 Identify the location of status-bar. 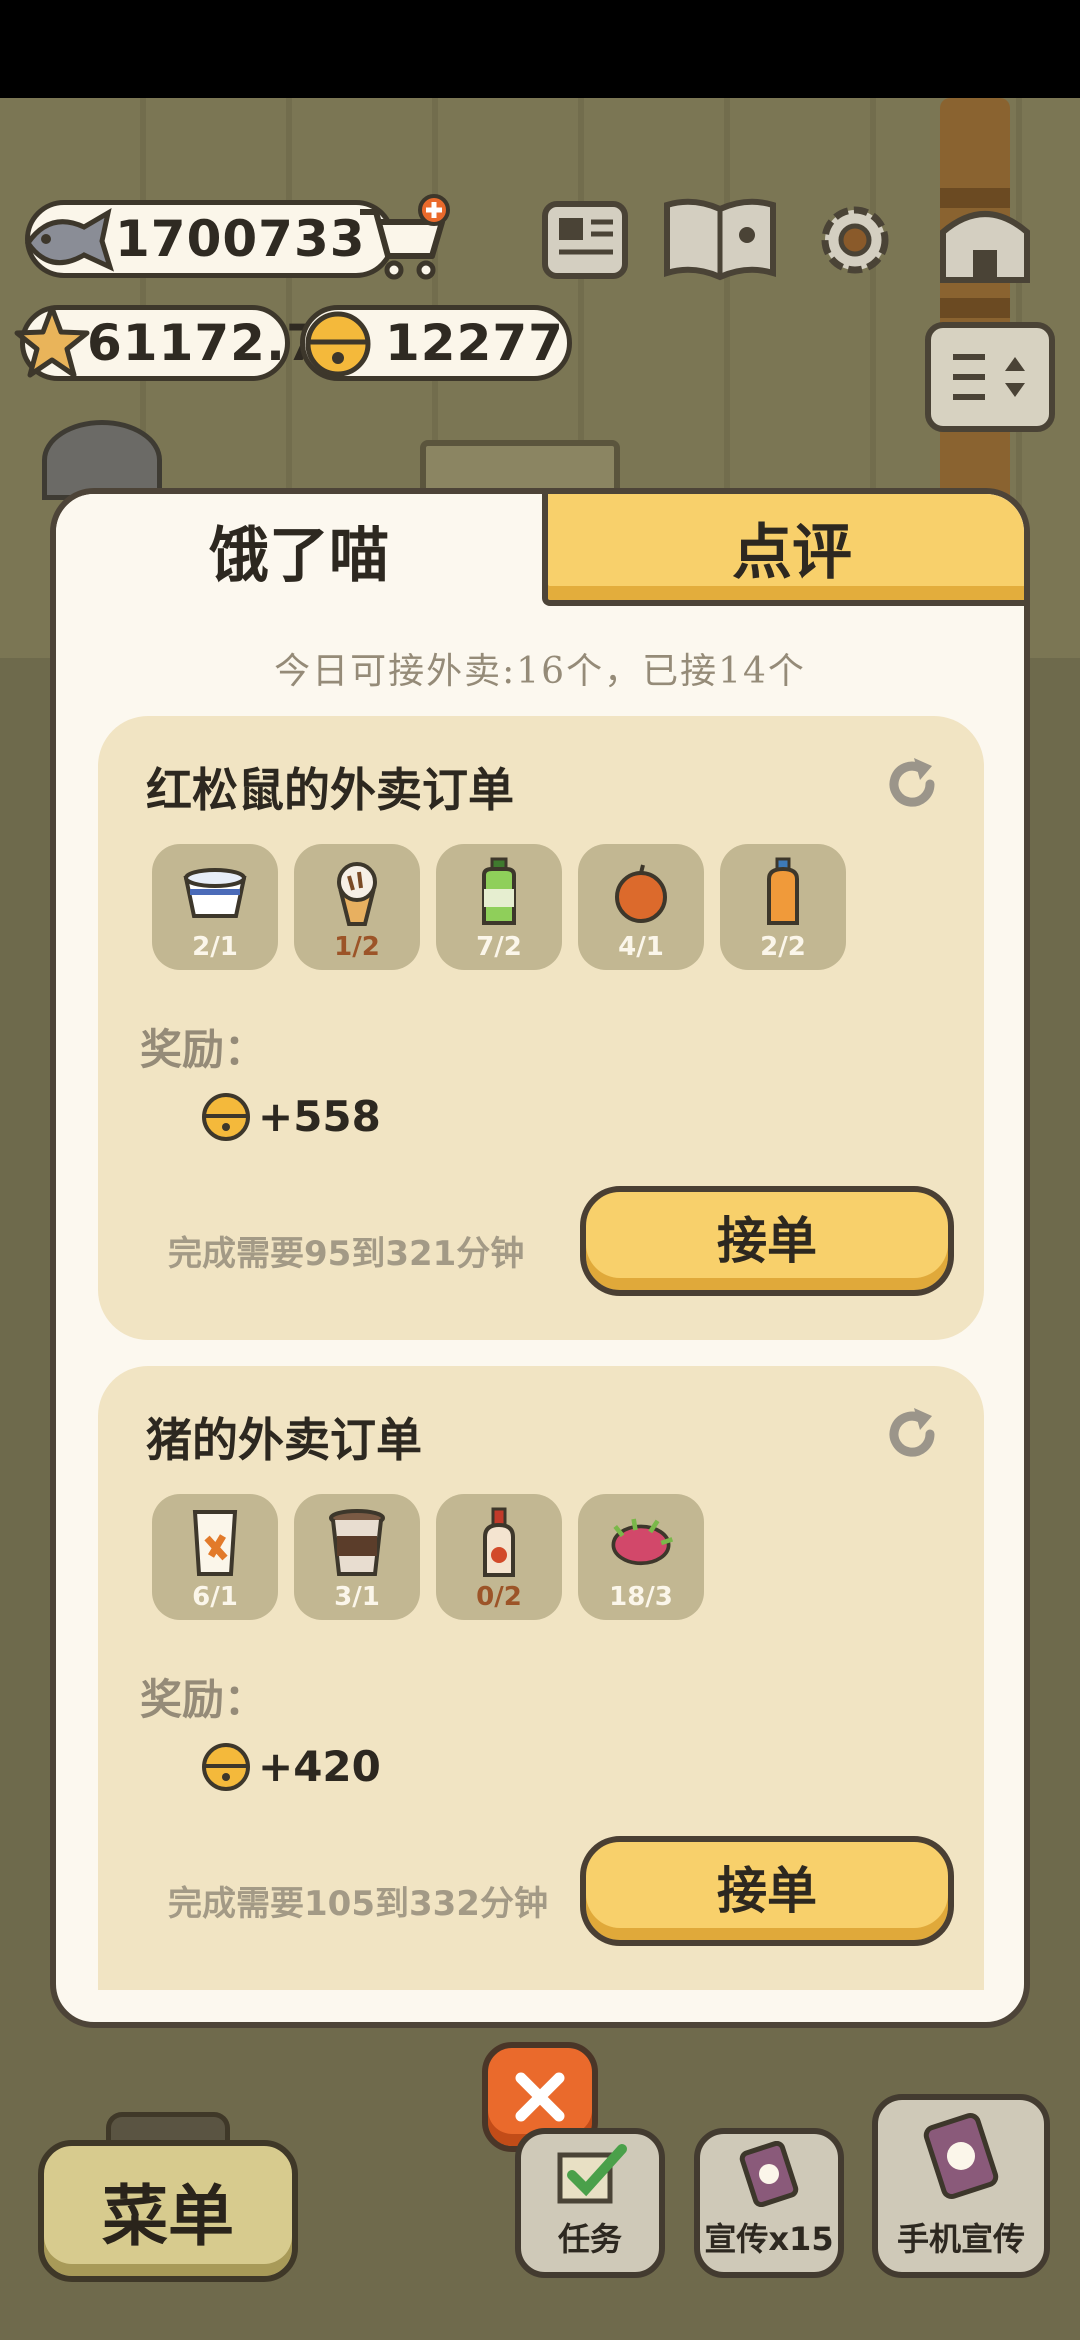
(540, 49).